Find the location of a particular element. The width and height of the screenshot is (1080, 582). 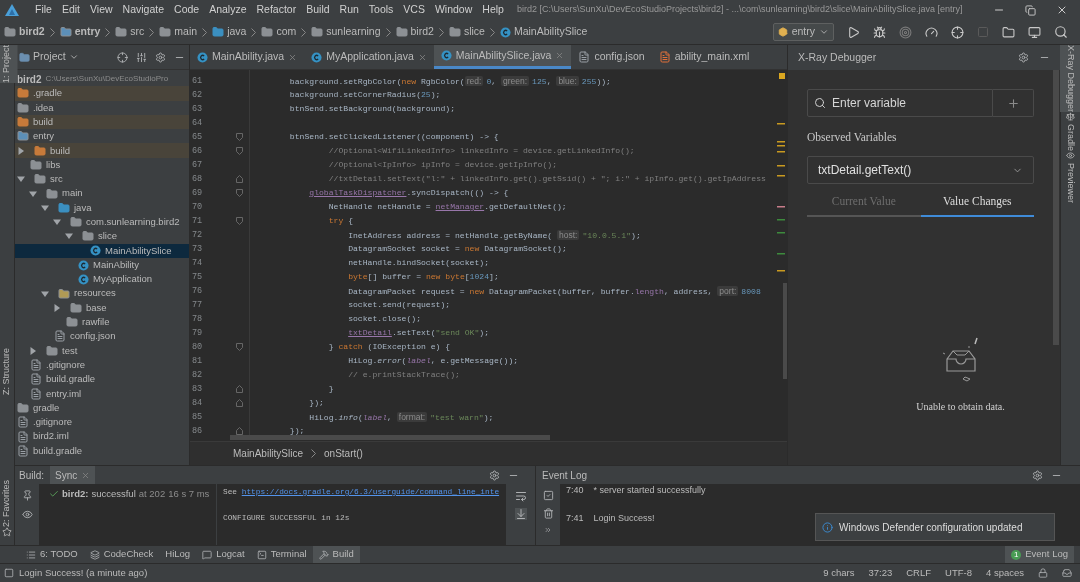

editor-tab: ability_main.xml is located at coordinates (704, 57).